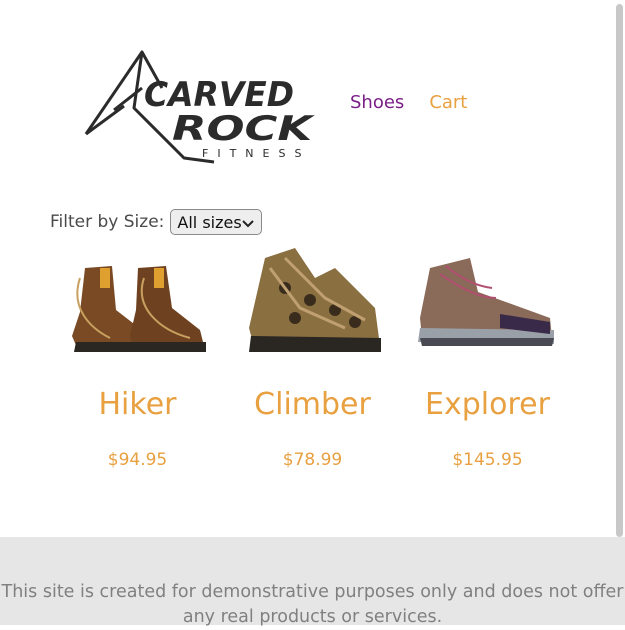 The width and height of the screenshot is (625, 630). I want to click on size-filter: Filter by Size: All sizes, so click(156, 222).